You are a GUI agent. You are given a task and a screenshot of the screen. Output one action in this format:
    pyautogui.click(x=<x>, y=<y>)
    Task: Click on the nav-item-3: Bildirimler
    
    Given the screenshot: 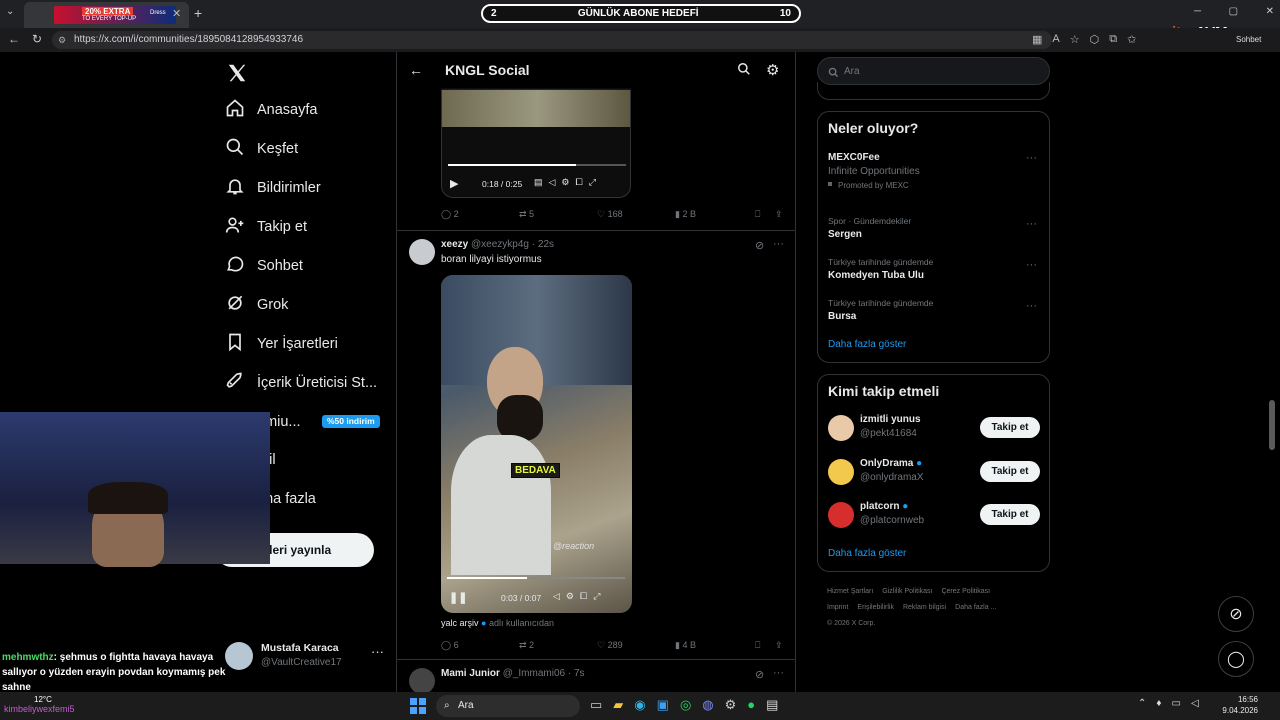 What is the action you would take?
    pyautogui.click(x=273, y=188)
    